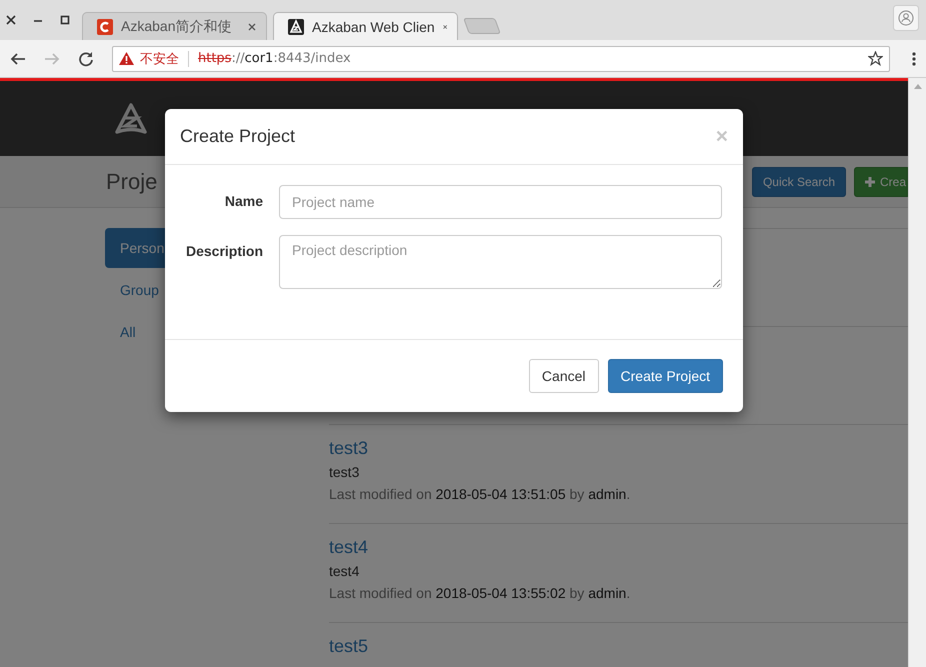 This screenshot has height=667, width=926. Describe the element at coordinates (238, 136) in the screenshot. I see `modal-title: Create Project` at that location.